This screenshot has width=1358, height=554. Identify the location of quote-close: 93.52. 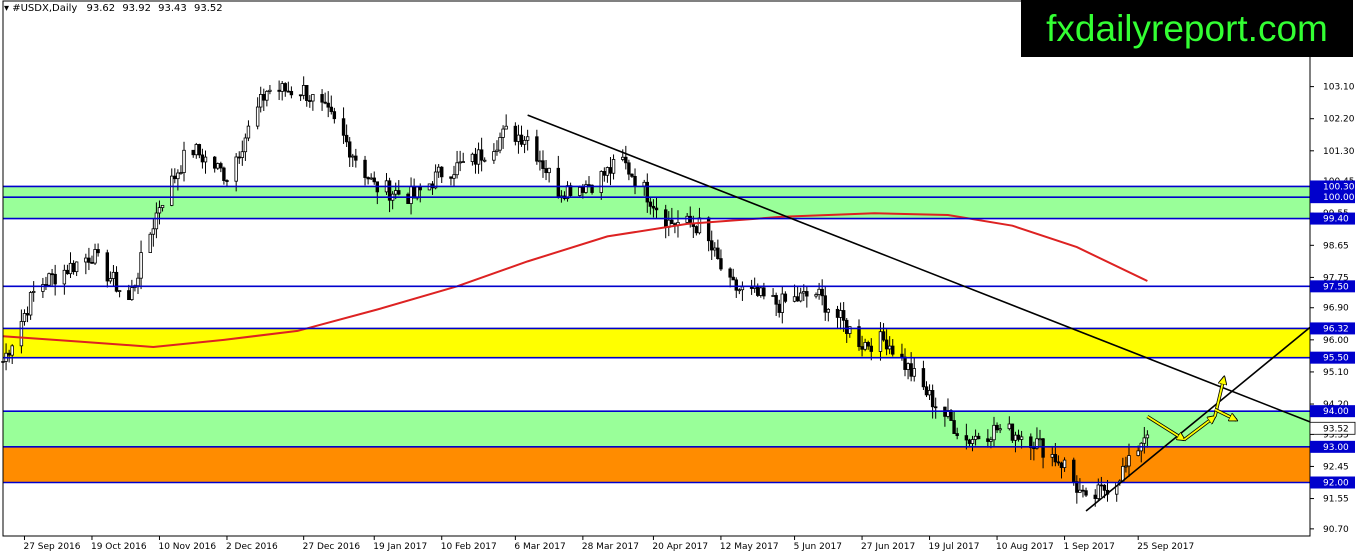
(208, 8).